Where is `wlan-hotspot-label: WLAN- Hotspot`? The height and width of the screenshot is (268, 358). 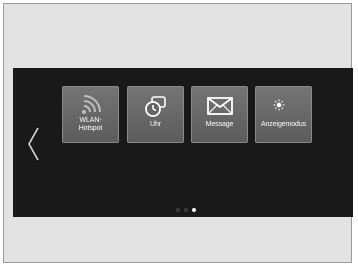
wlan-hotspot-label: WLAN- Hotspot is located at coordinates (90, 124).